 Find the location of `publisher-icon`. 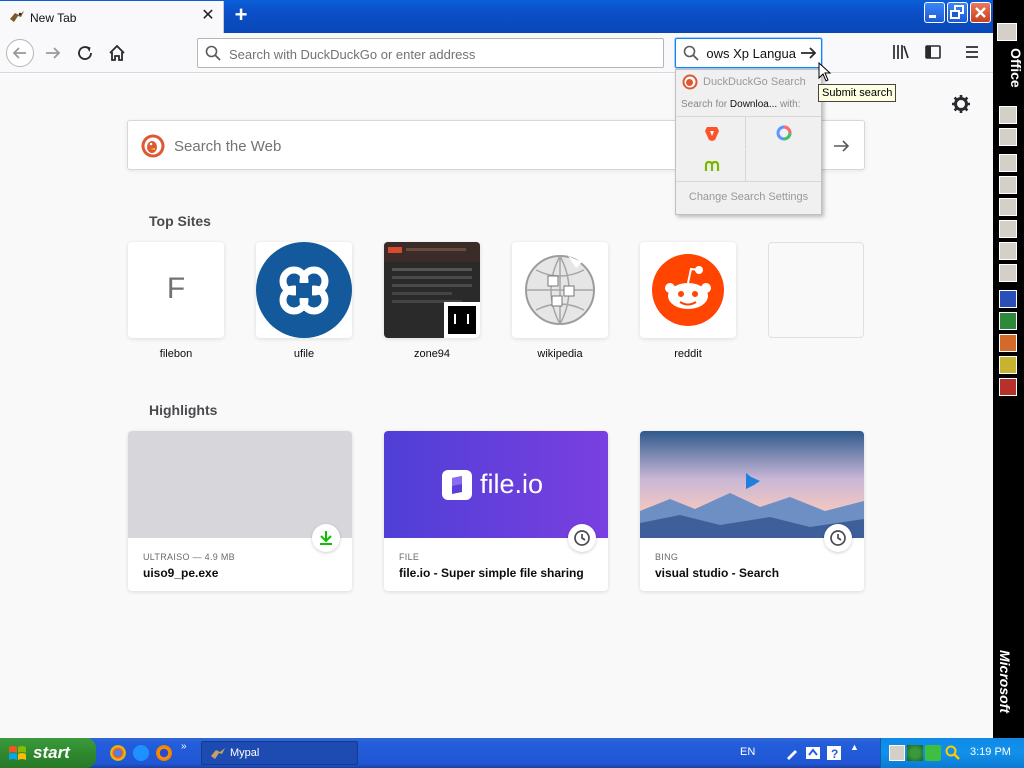

publisher-icon is located at coordinates (1008, 365).